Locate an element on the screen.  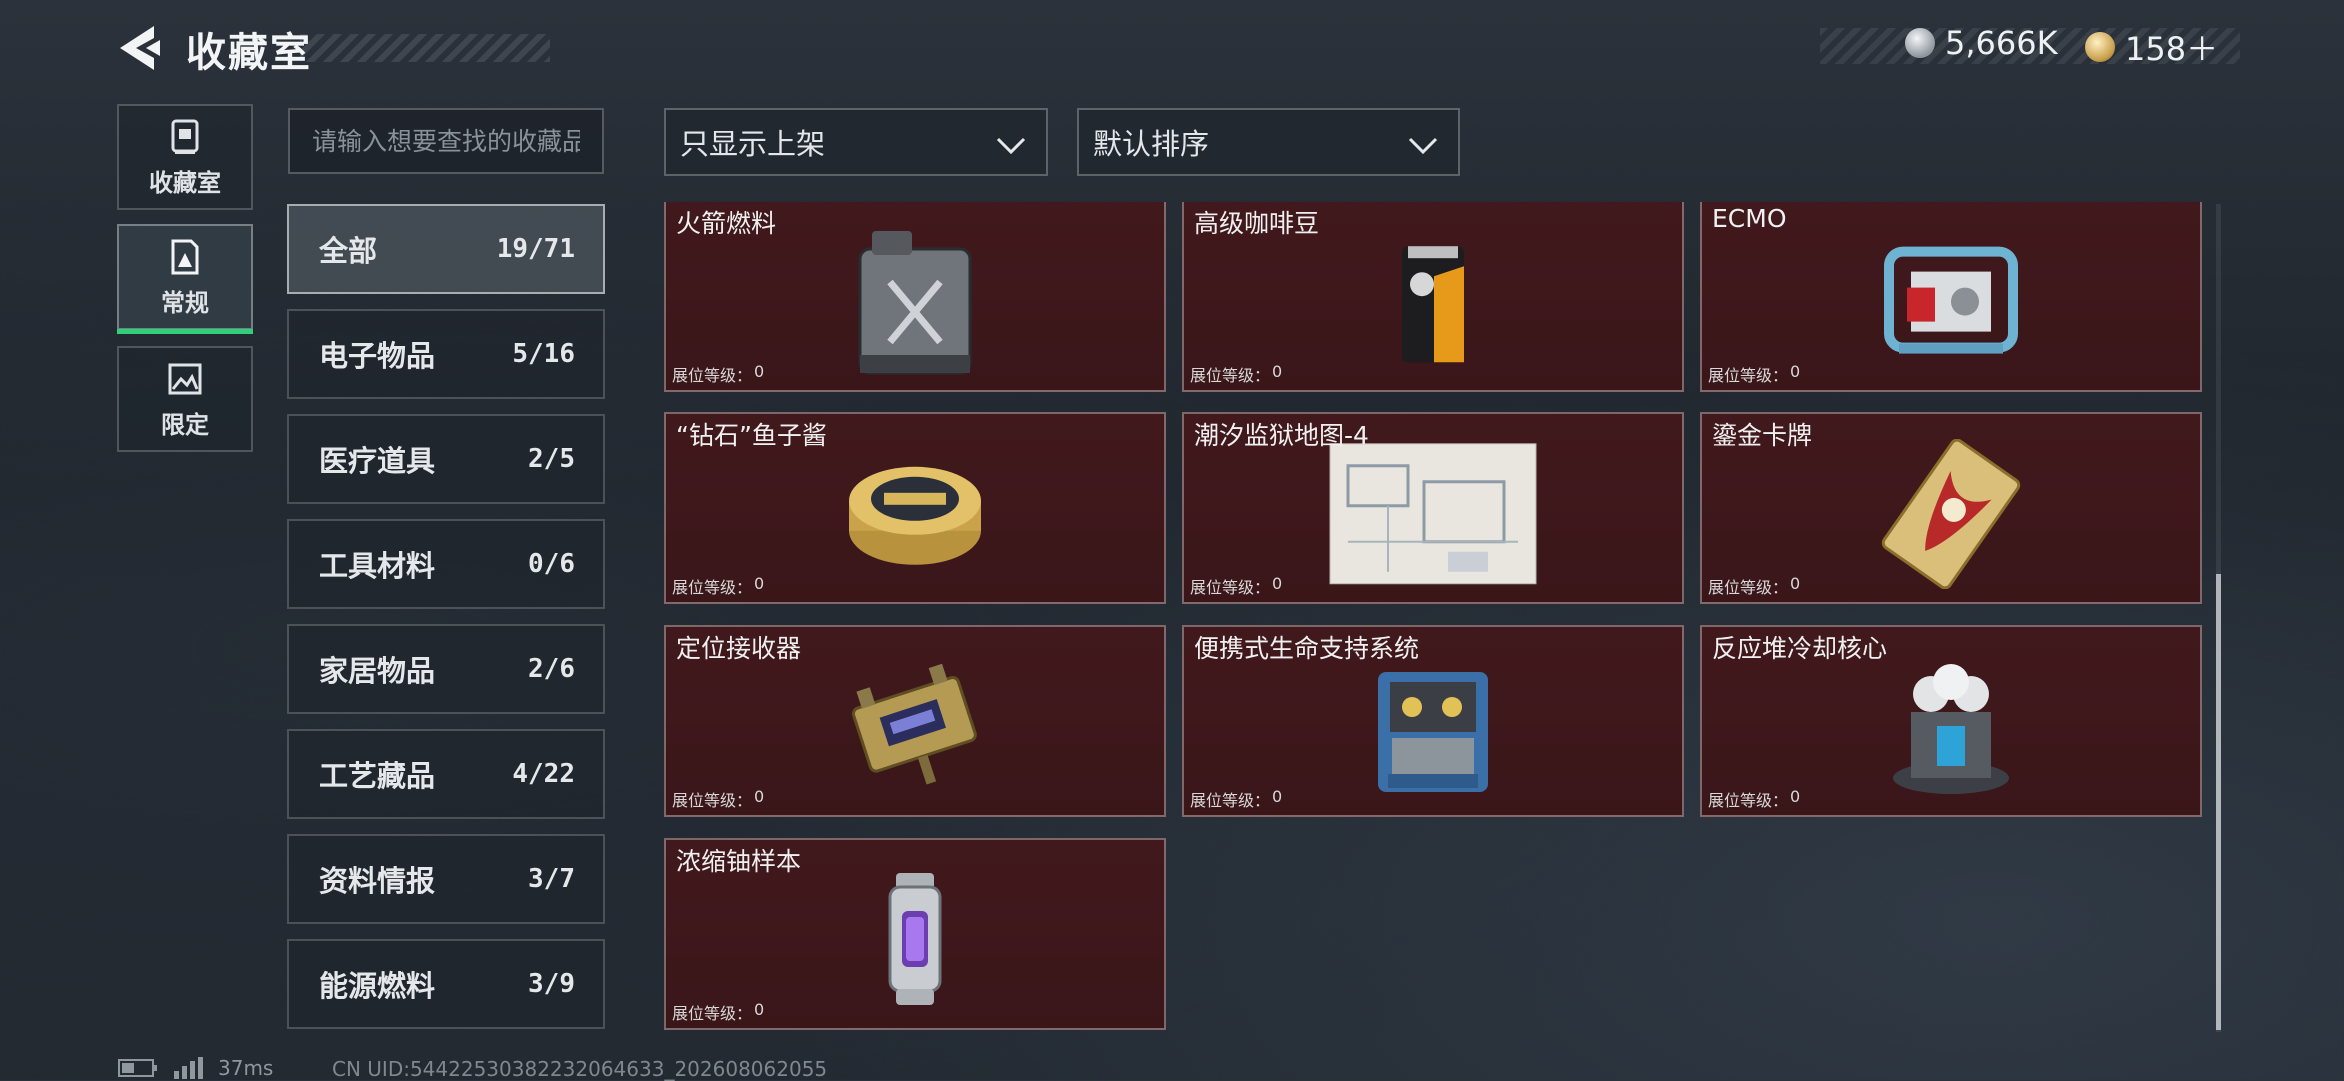
document-icon is located at coordinates (185, 256).